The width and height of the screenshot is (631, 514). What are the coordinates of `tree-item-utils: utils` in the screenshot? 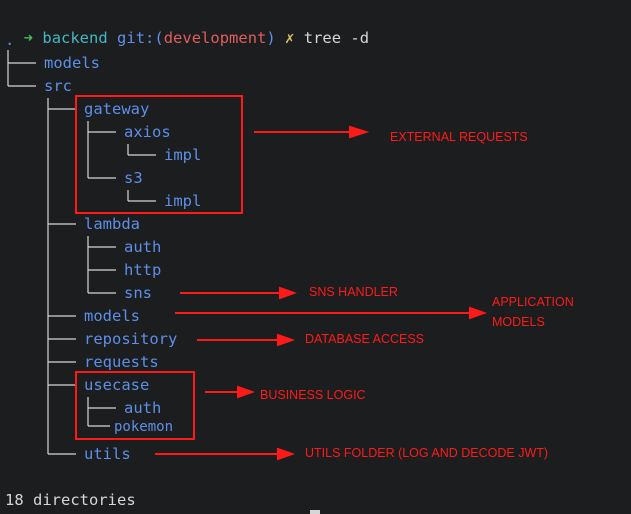 It's located at (107, 454).